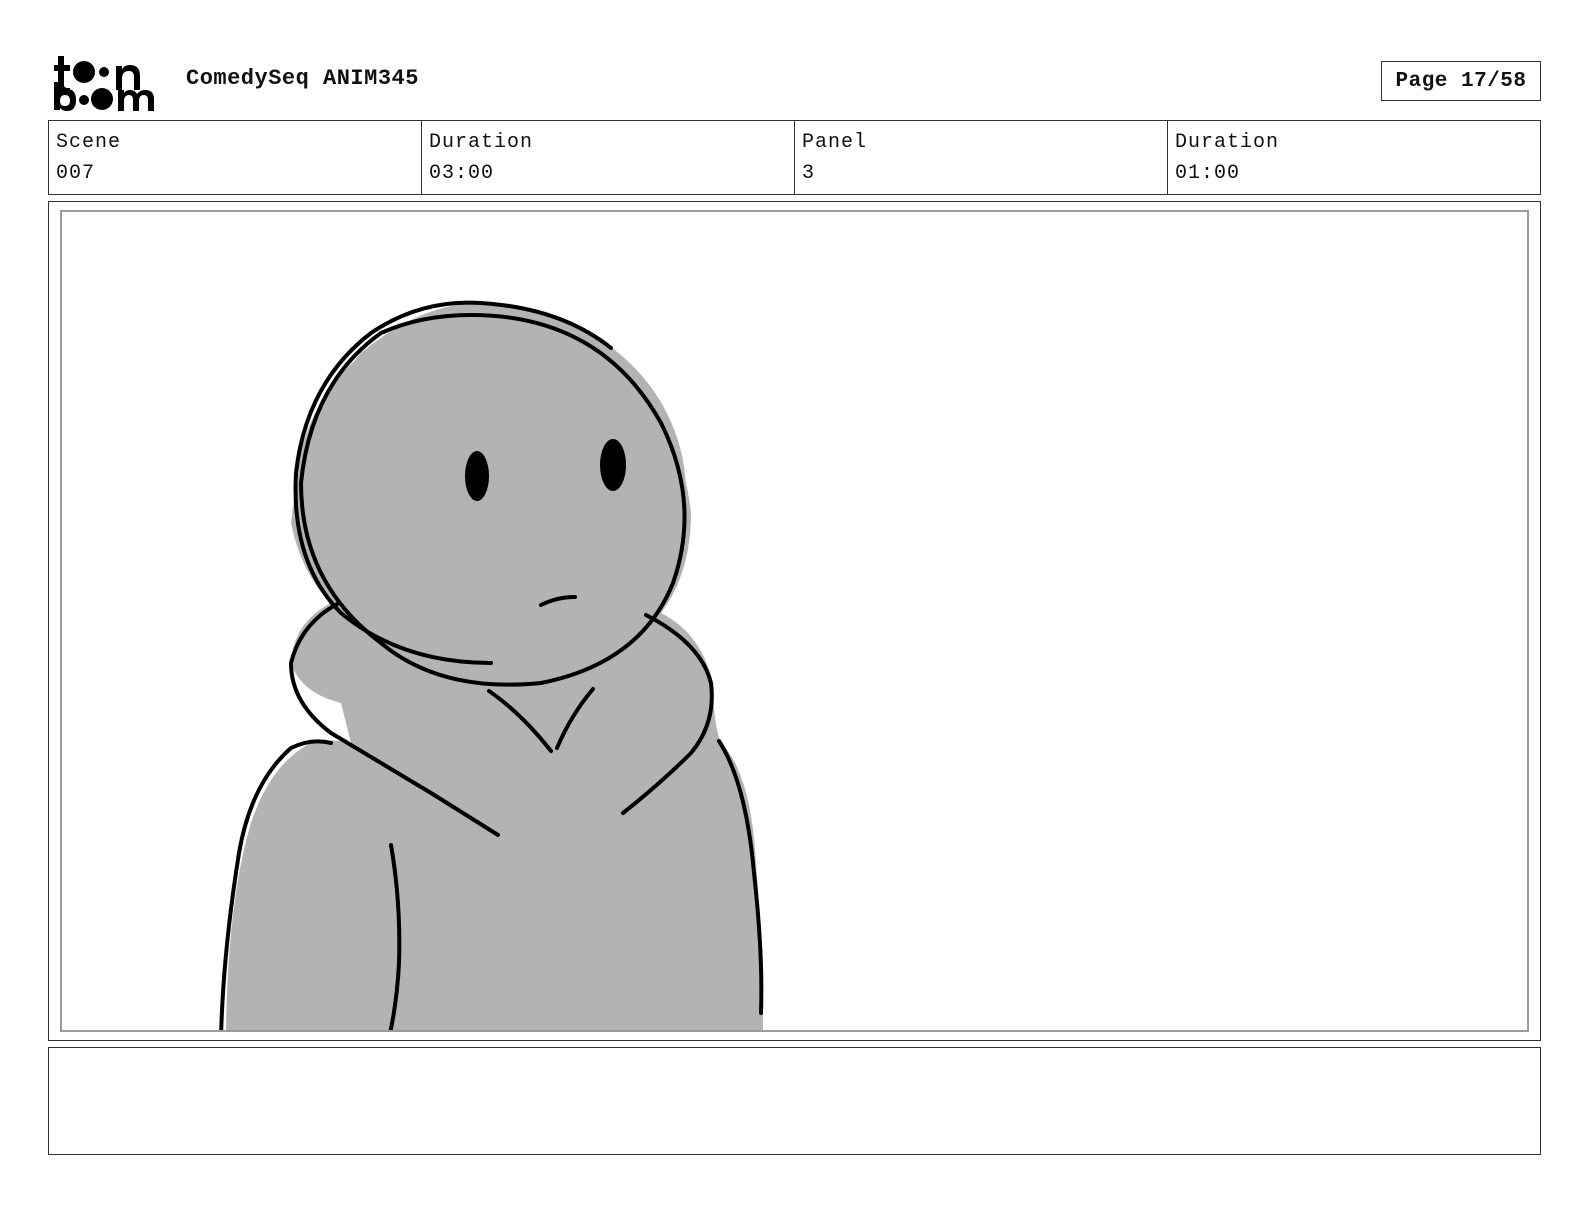 The image size is (1584, 1224). Describe the element at coordinates (809, 173) in the screenshot. I see `panel-value: 3` at that location.